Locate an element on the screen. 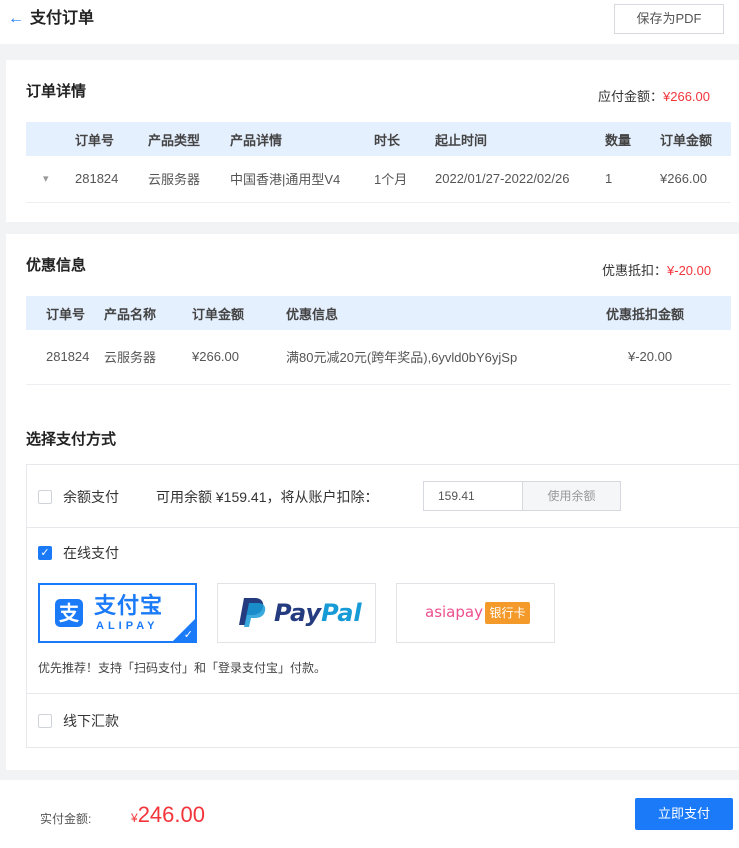 The image size is (739, 848). balance-amount-input: 159.41 is located at coordinates (473, 496).